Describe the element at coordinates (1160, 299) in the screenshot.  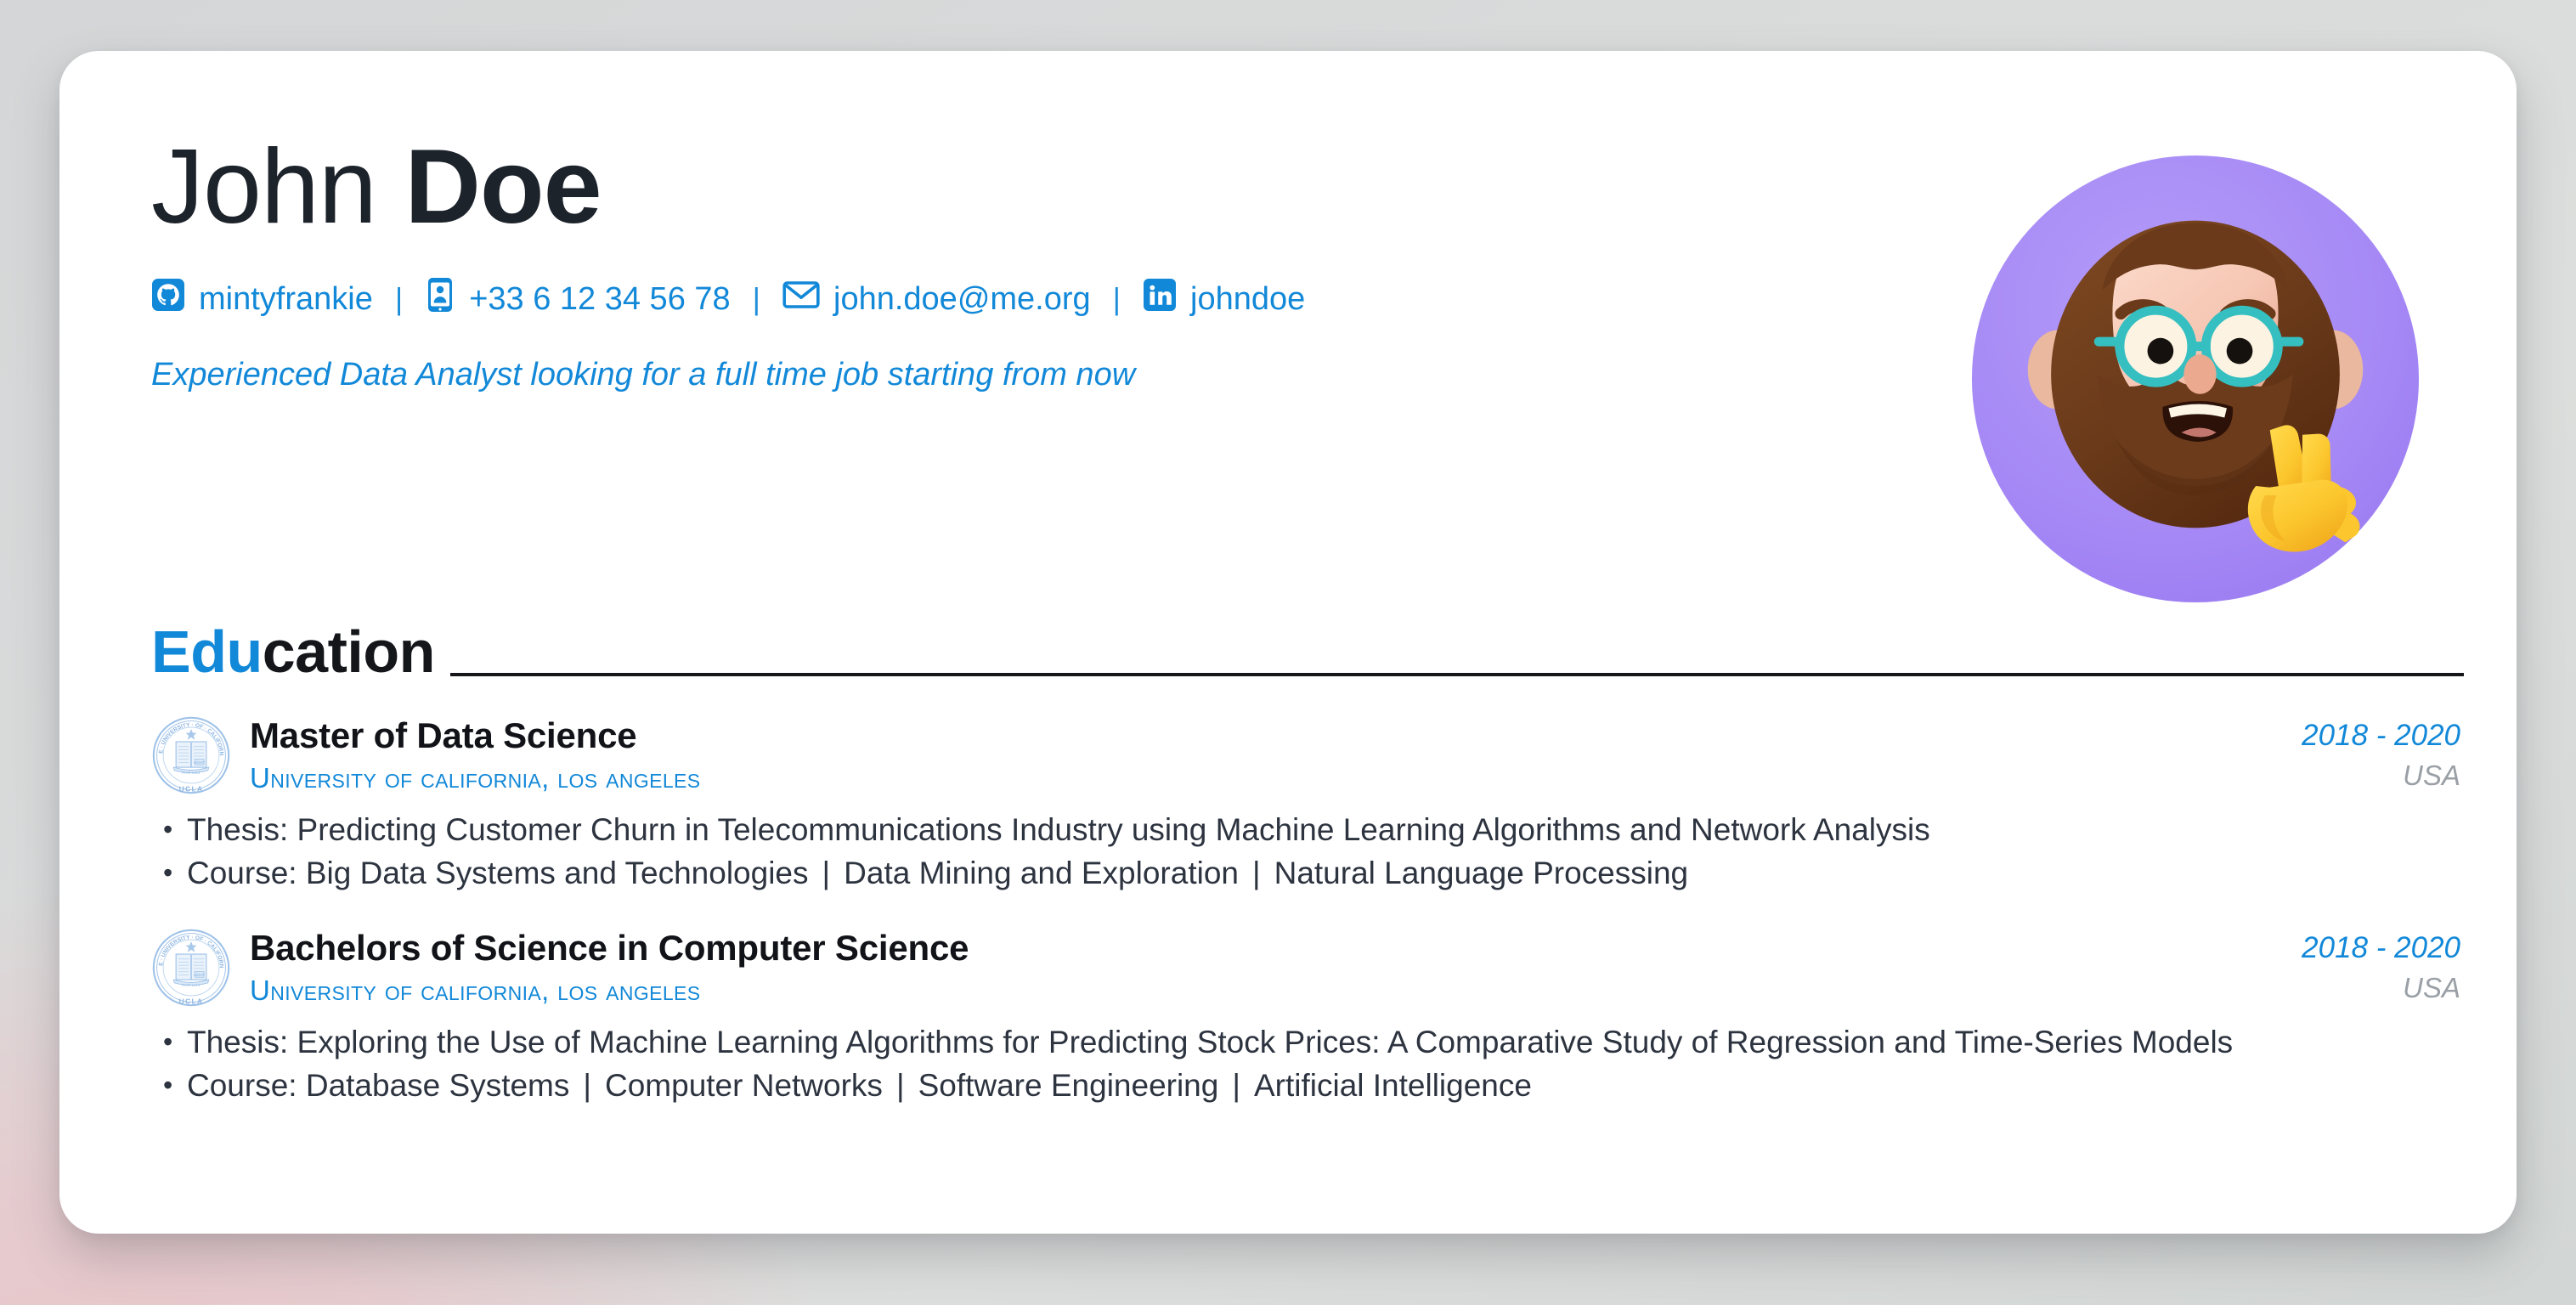
I see `linkedin-icon` at that location.